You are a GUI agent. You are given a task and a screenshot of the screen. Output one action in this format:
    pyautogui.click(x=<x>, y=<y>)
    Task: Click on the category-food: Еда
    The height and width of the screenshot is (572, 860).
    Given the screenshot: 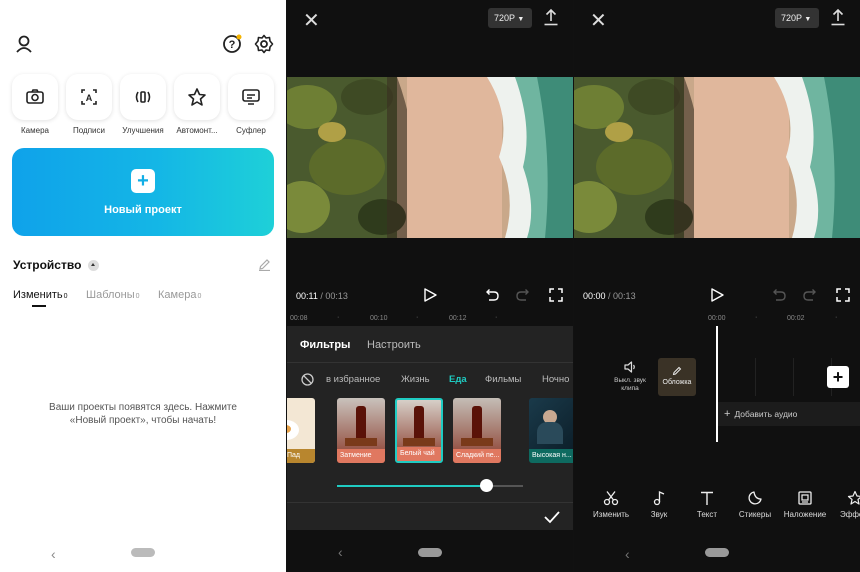 What is the action you would take?
    pyautogui.click(x=458, y=379)
    